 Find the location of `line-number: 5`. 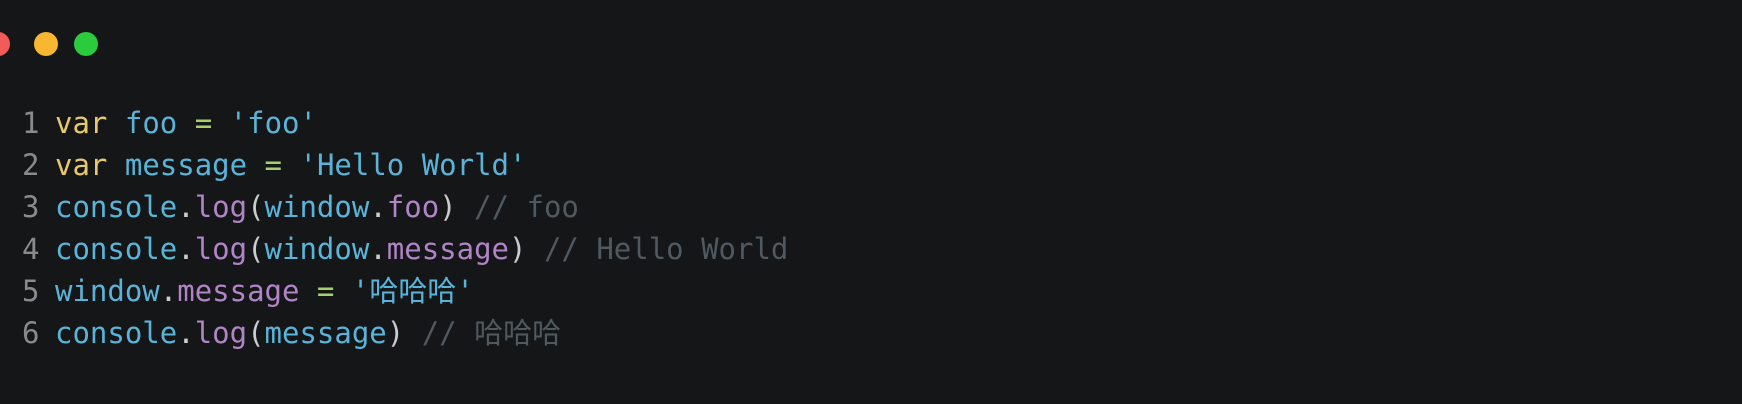

line-number: 5 is located at coordinates (31, 291).